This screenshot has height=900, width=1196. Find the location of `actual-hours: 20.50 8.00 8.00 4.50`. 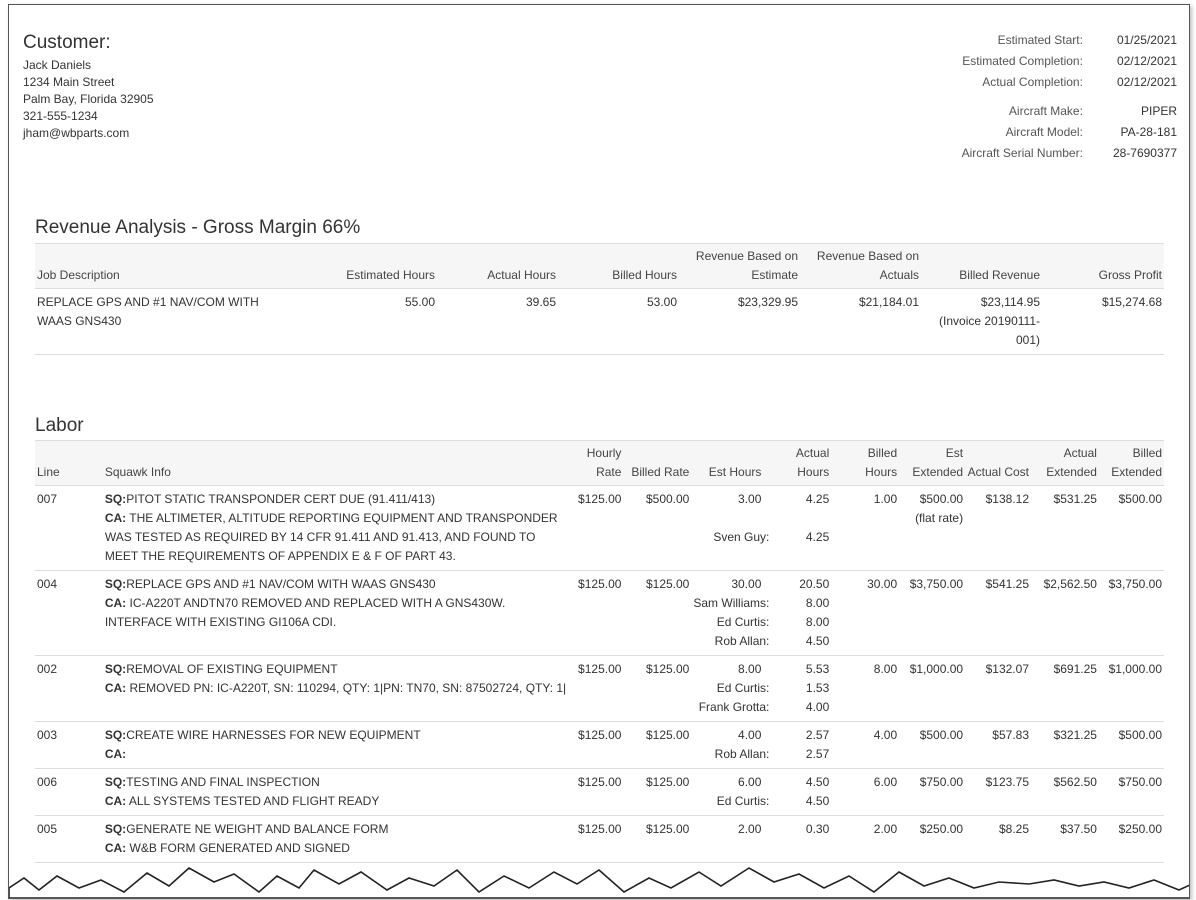

actual-hours: 20.50 8.00 8.00 4.50 is located at coordinates (797, 613).